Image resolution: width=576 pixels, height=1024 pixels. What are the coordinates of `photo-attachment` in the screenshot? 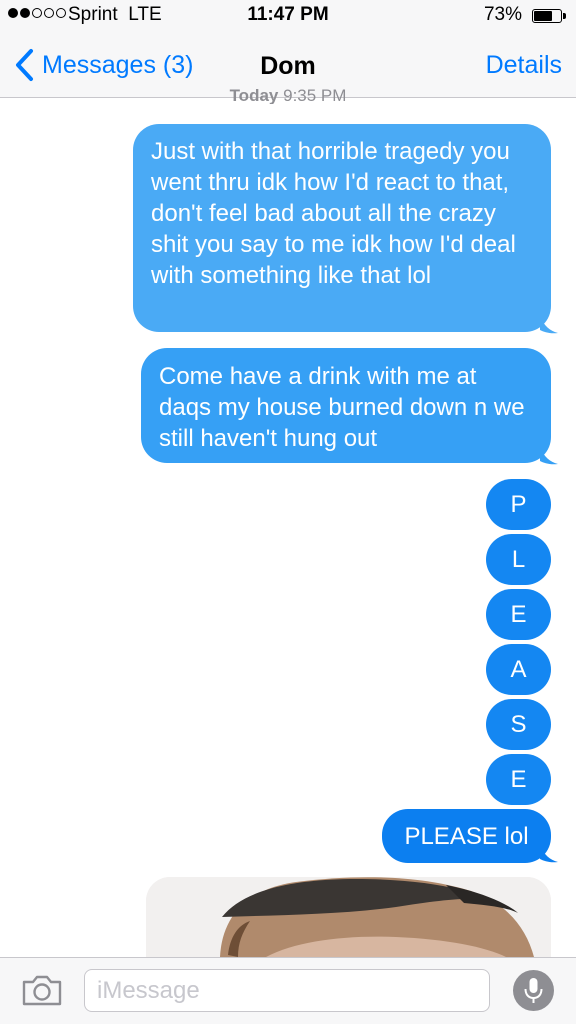 It's located at (348, 917).